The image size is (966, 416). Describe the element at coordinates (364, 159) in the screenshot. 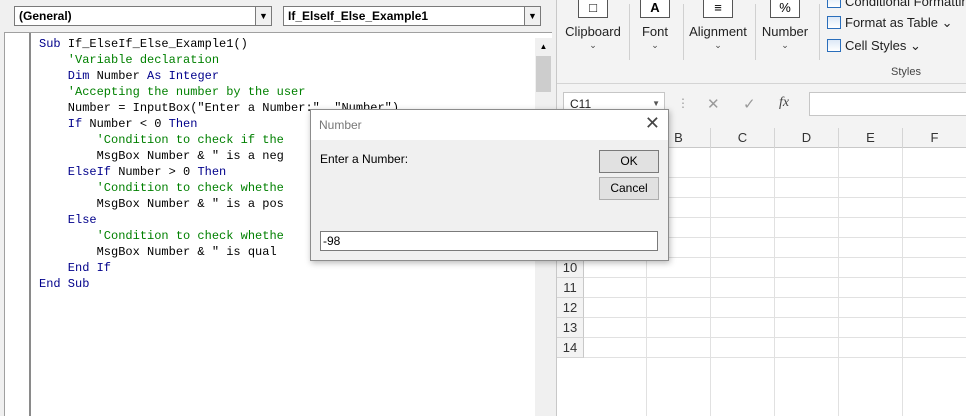

I see `dialog-prompt: Enter a Number:` at that location.